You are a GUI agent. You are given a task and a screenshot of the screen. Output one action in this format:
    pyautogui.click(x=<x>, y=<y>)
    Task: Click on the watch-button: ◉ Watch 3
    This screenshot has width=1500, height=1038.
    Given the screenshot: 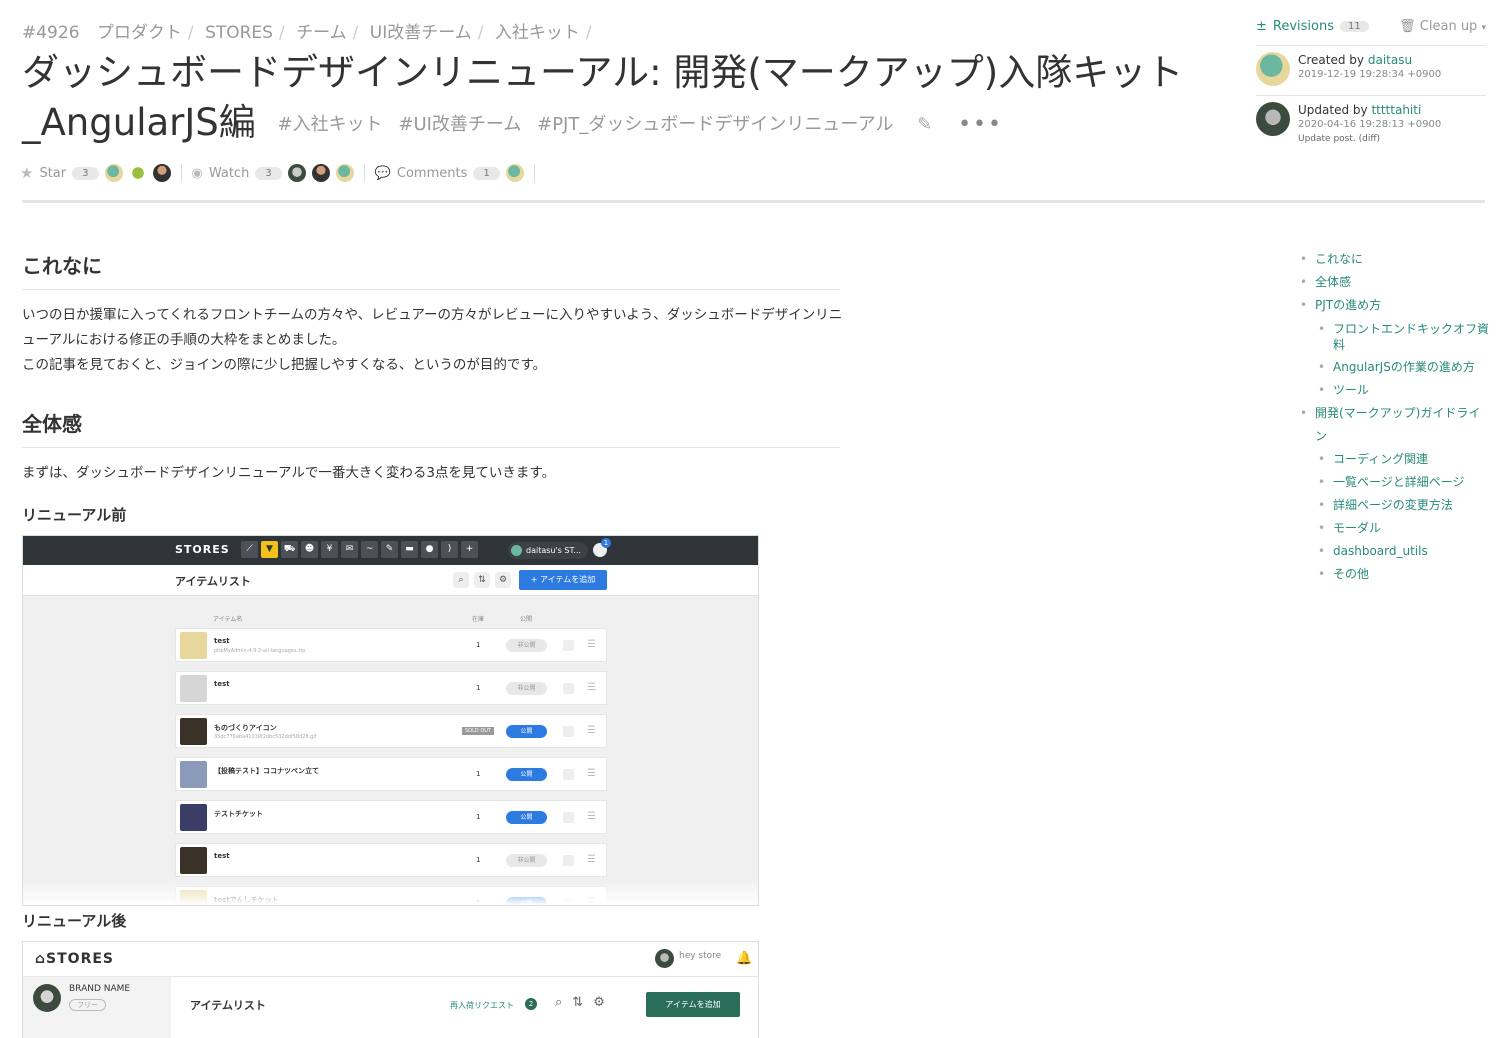 What is the action you would take?
    pyautogui.click(x=273, y=173)
    